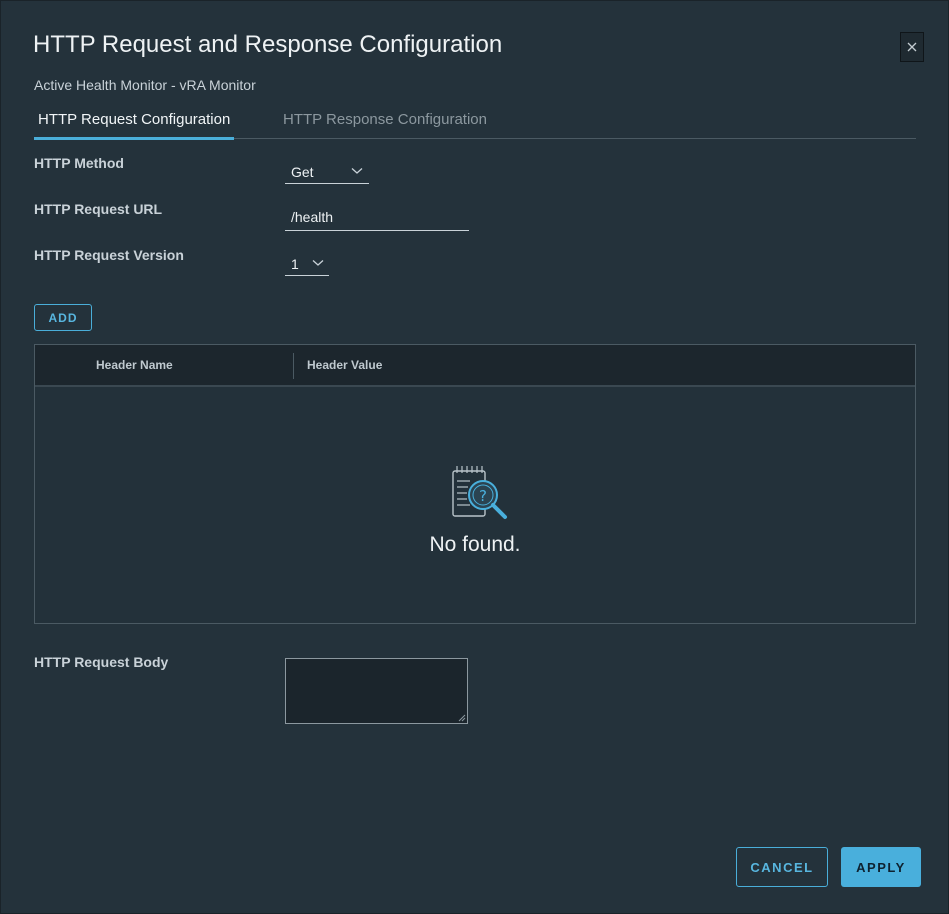  Describe the element at coordinates (79, 163) in the screenshot. I see `http-method-label: HTTP Method` at that location.